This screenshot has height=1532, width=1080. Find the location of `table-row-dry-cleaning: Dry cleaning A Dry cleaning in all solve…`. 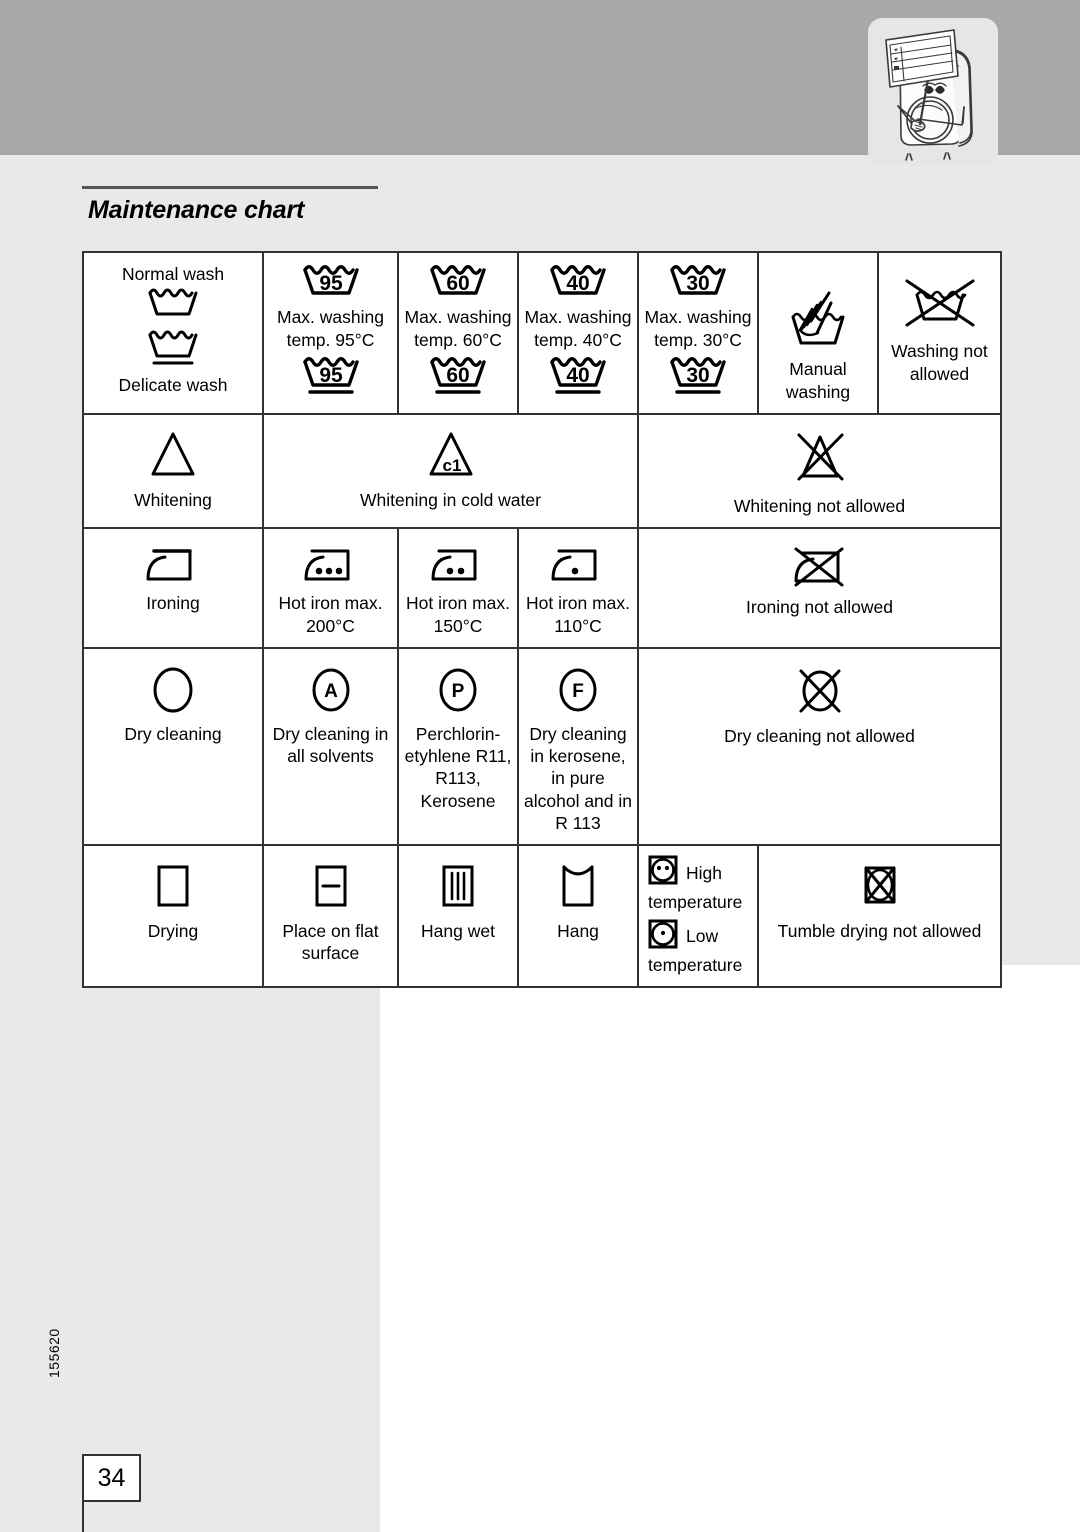

table-row-dry-cleaning: Dry cleaning A Dry cleaning in all solve… is located at coordinates (542, 747).